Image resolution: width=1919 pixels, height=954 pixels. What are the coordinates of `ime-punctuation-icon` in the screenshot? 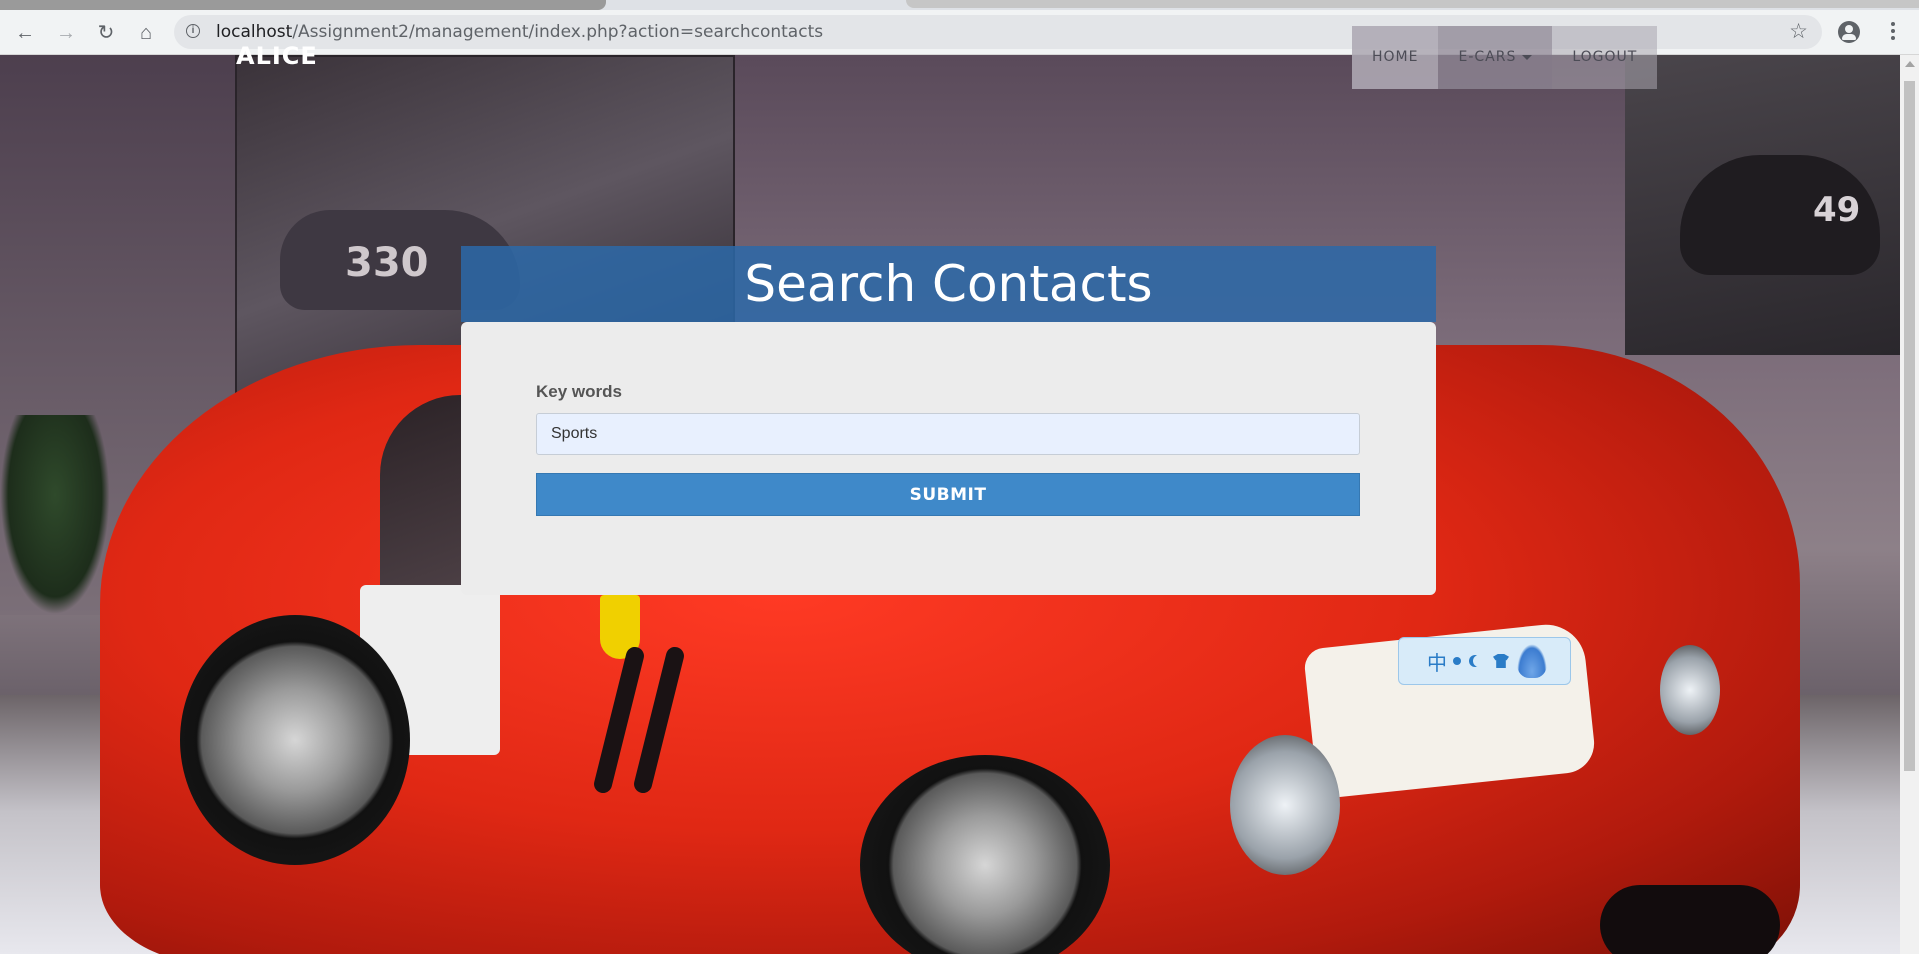 It's located at (1457, 661).